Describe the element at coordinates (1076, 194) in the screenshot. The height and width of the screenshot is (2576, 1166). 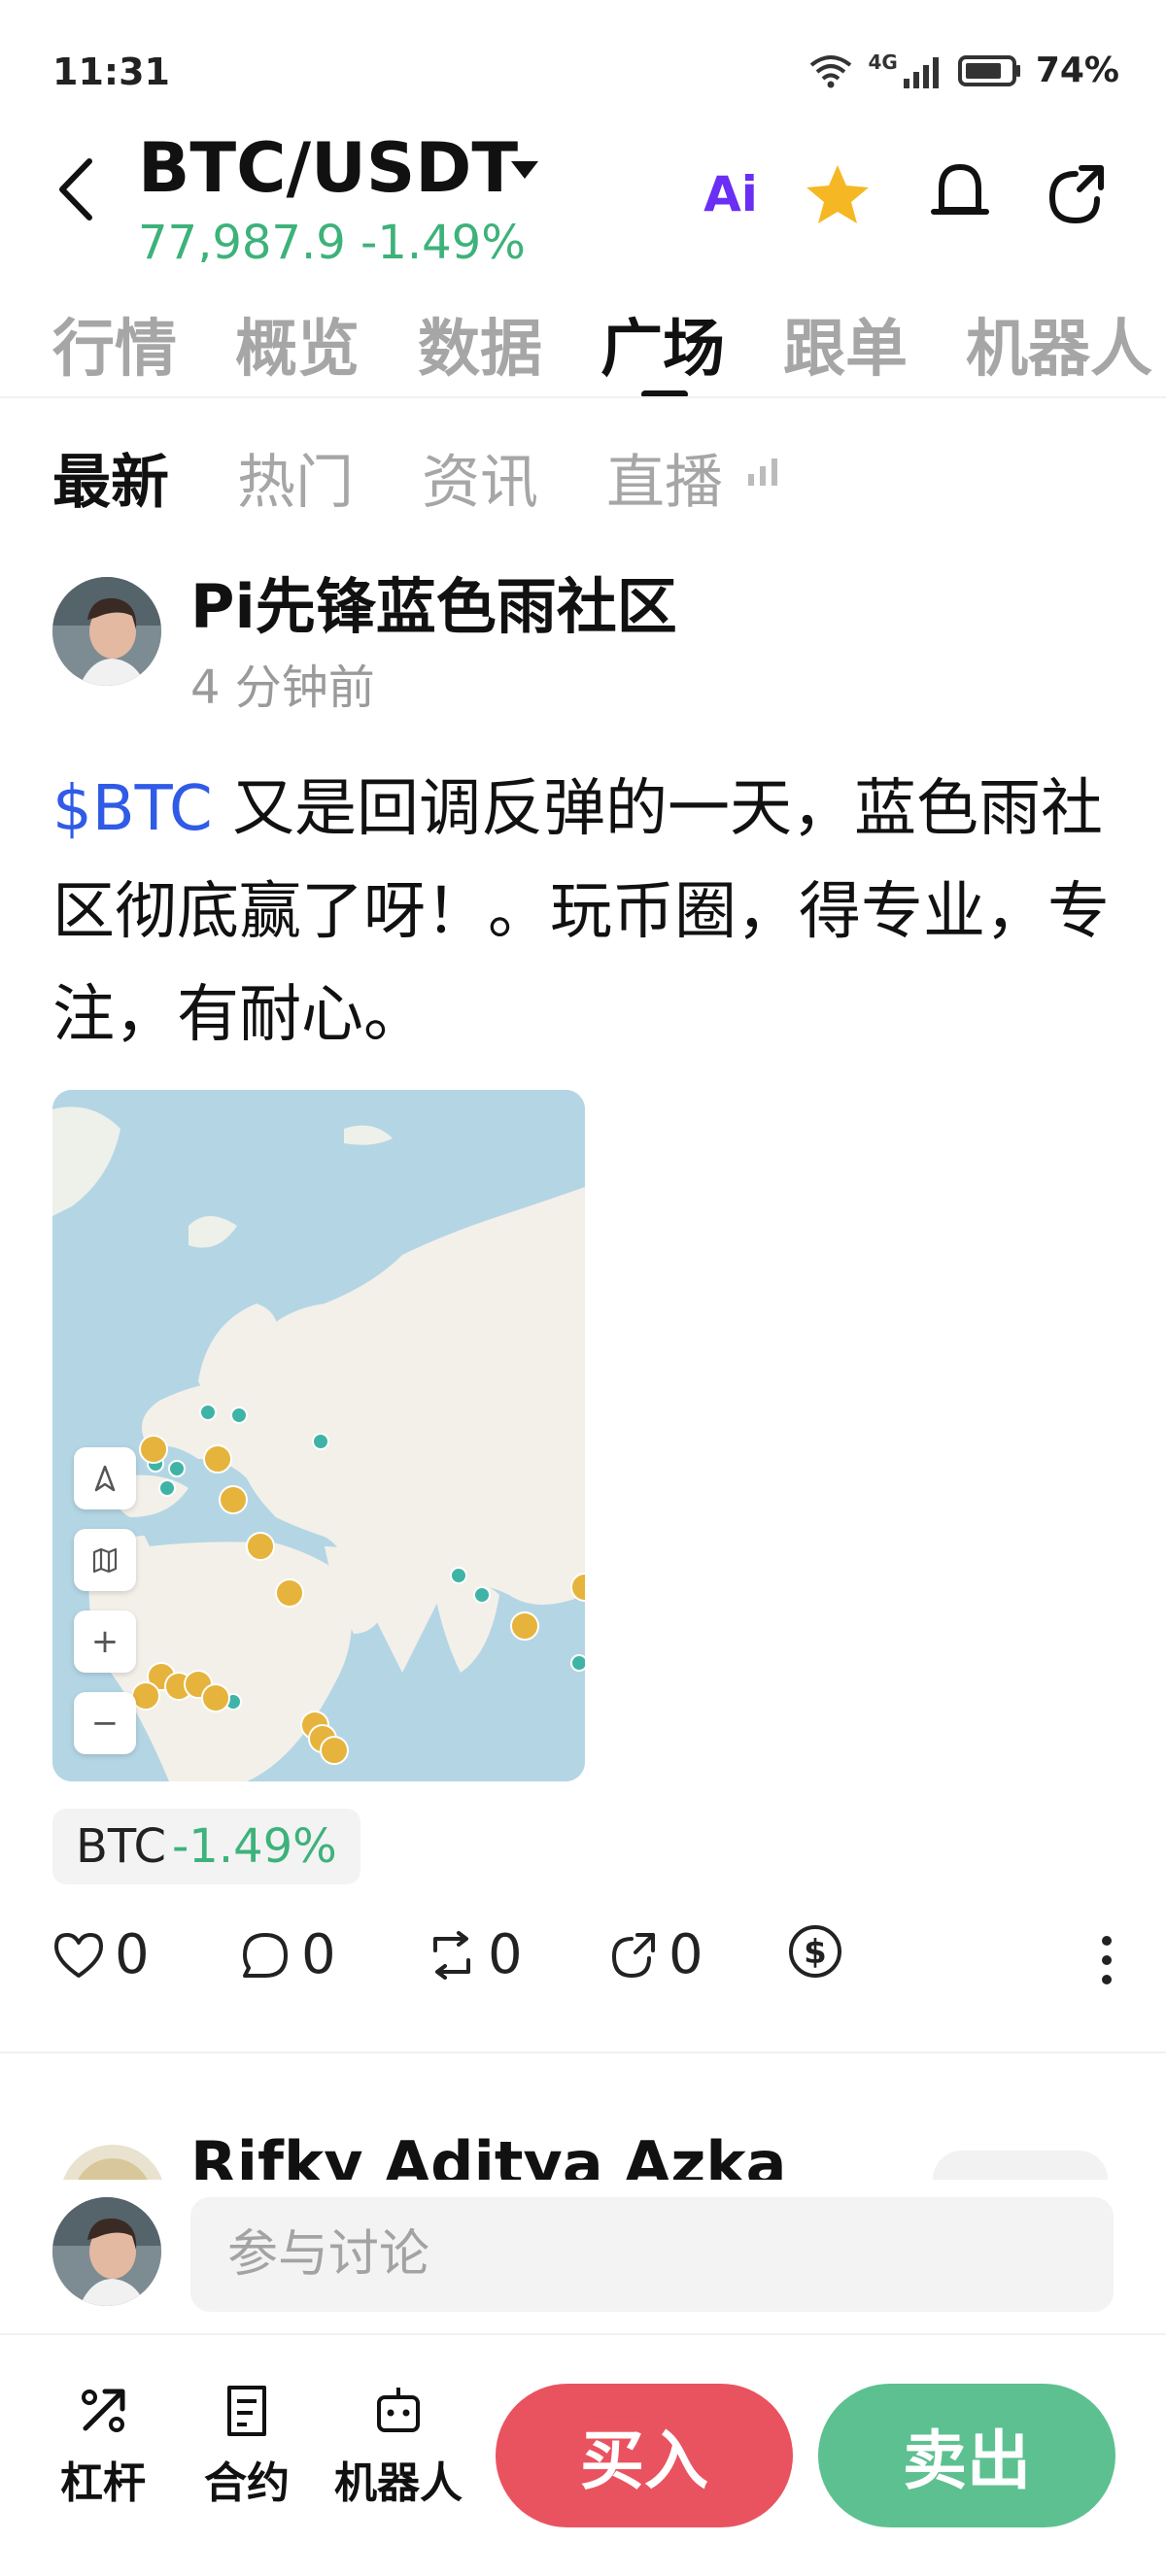
I see `share-icon` at that location.